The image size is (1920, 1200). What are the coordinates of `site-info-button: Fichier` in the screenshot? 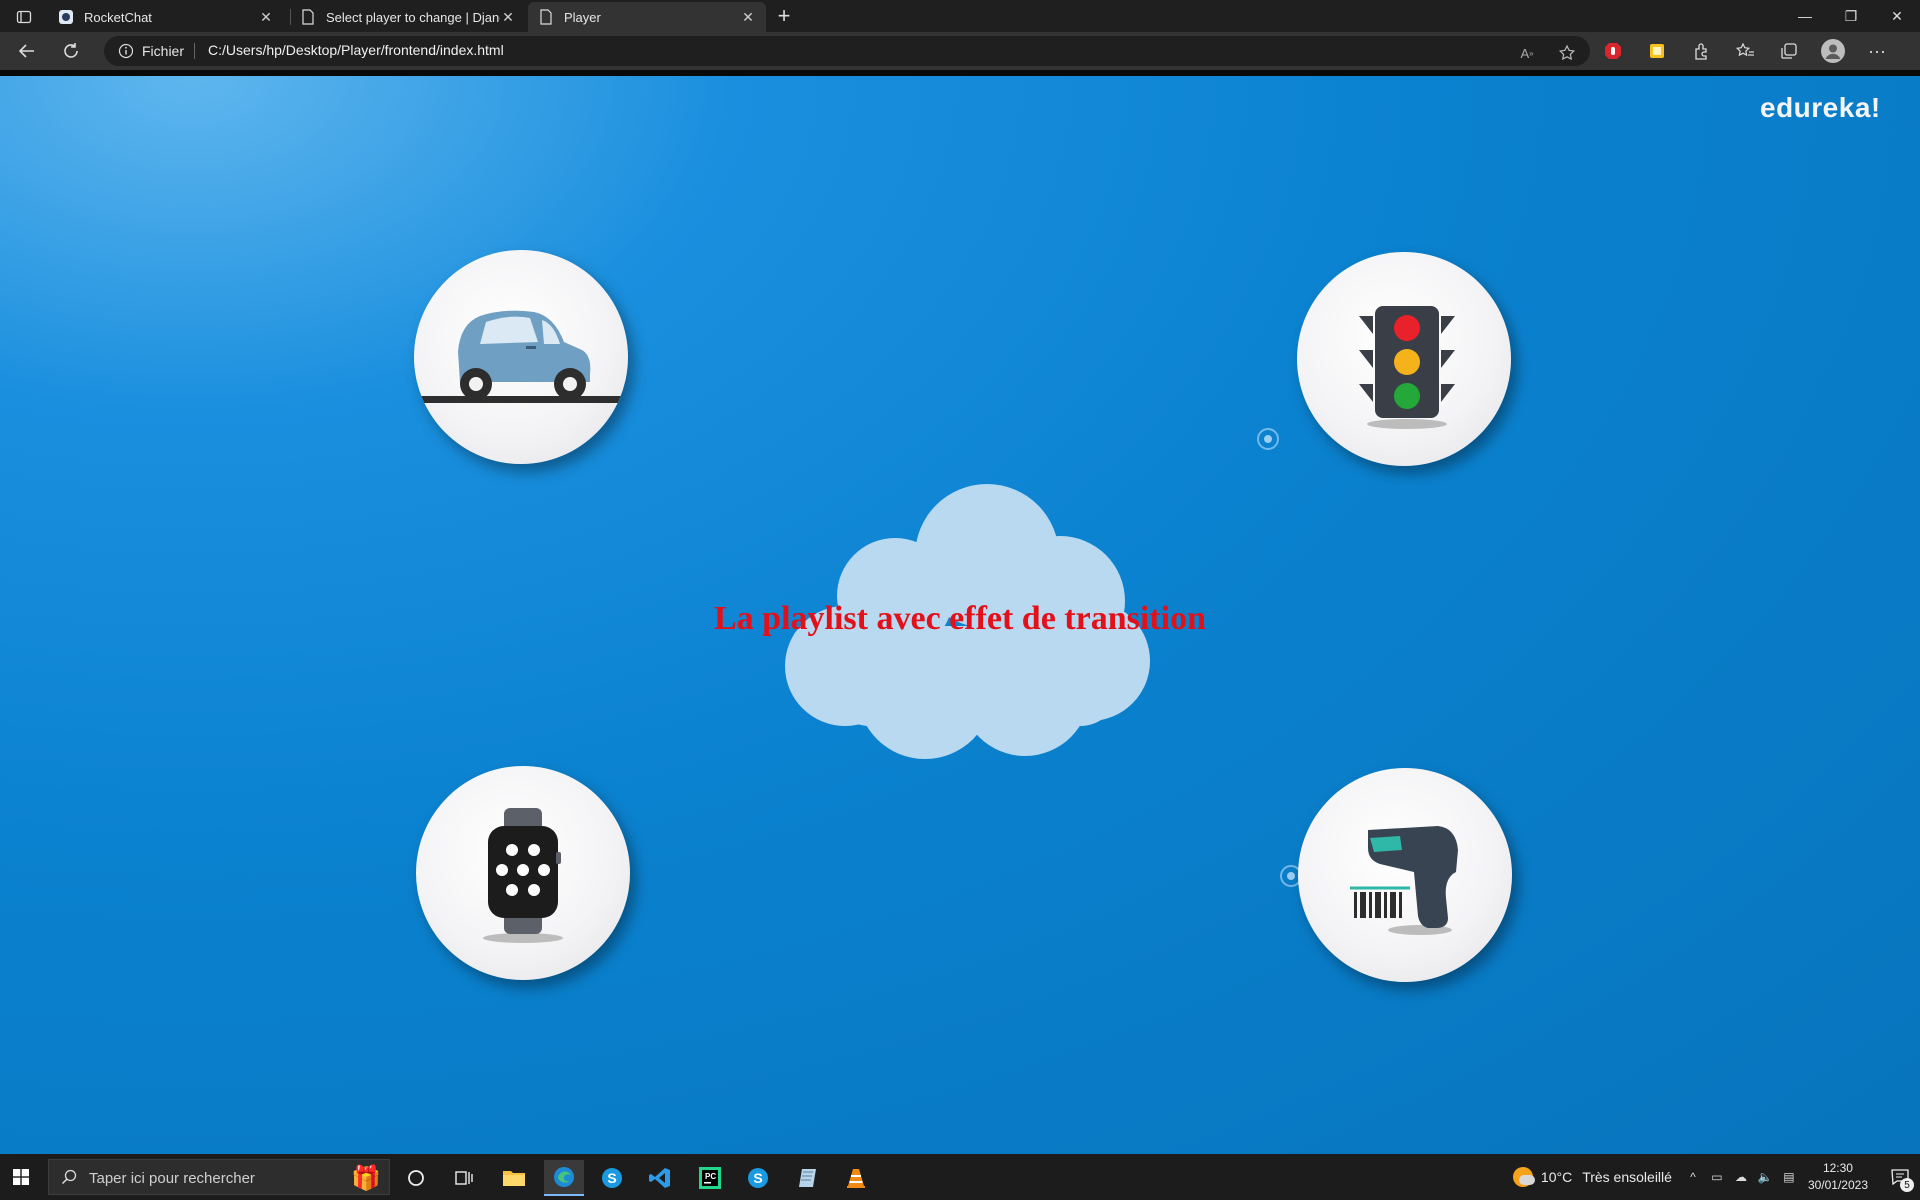 It's located at (151, 51).